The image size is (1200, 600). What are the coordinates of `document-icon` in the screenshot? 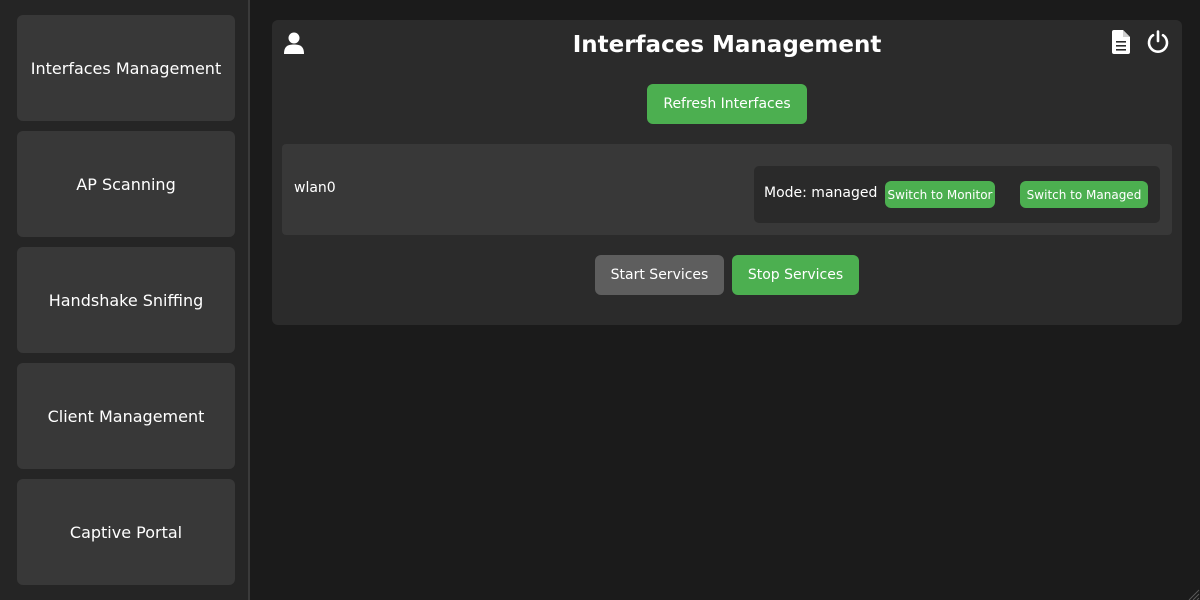 It's located at (1121, 42).